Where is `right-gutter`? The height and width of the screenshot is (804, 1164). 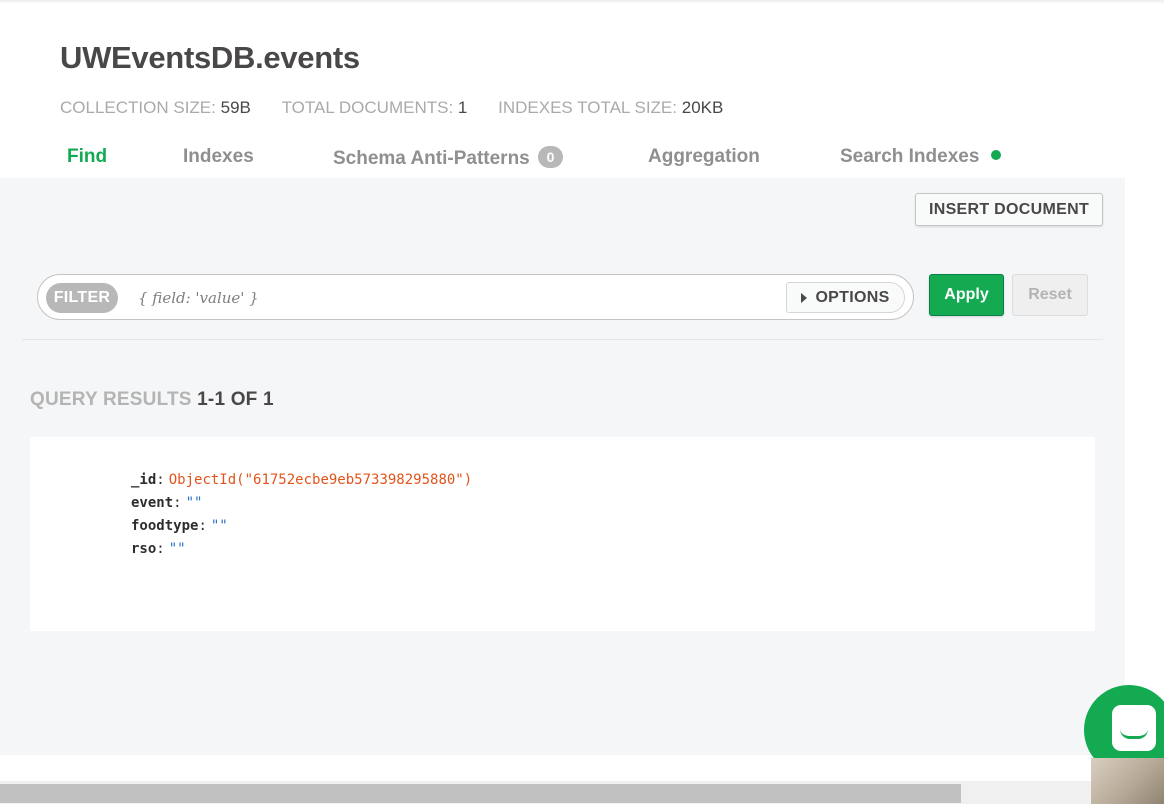
right-gutter is located at coordinates (1144, 466).